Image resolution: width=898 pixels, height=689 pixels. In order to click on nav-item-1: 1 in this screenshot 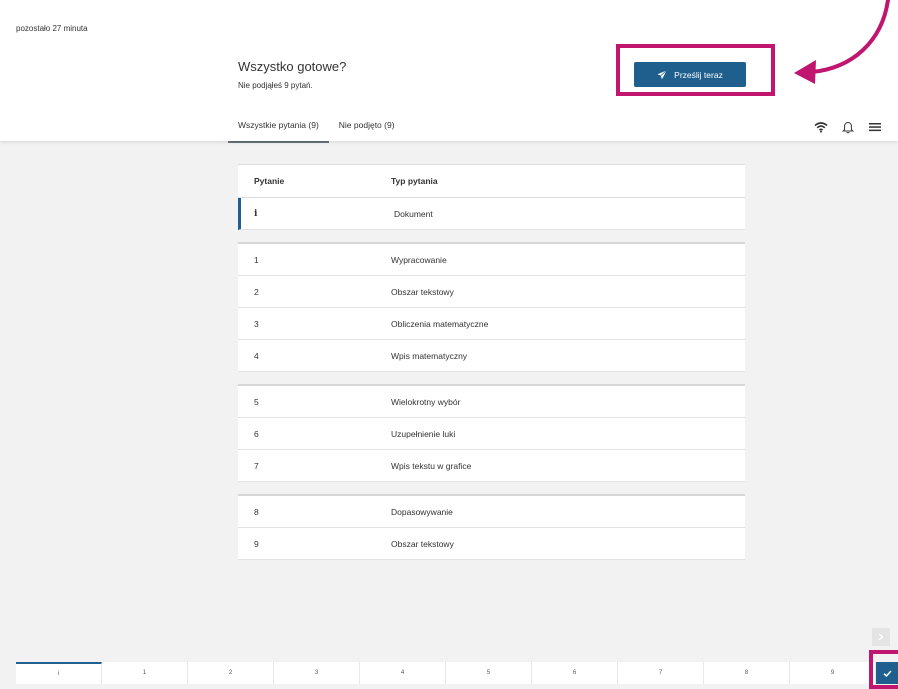, I will do `click(145, 673)`.